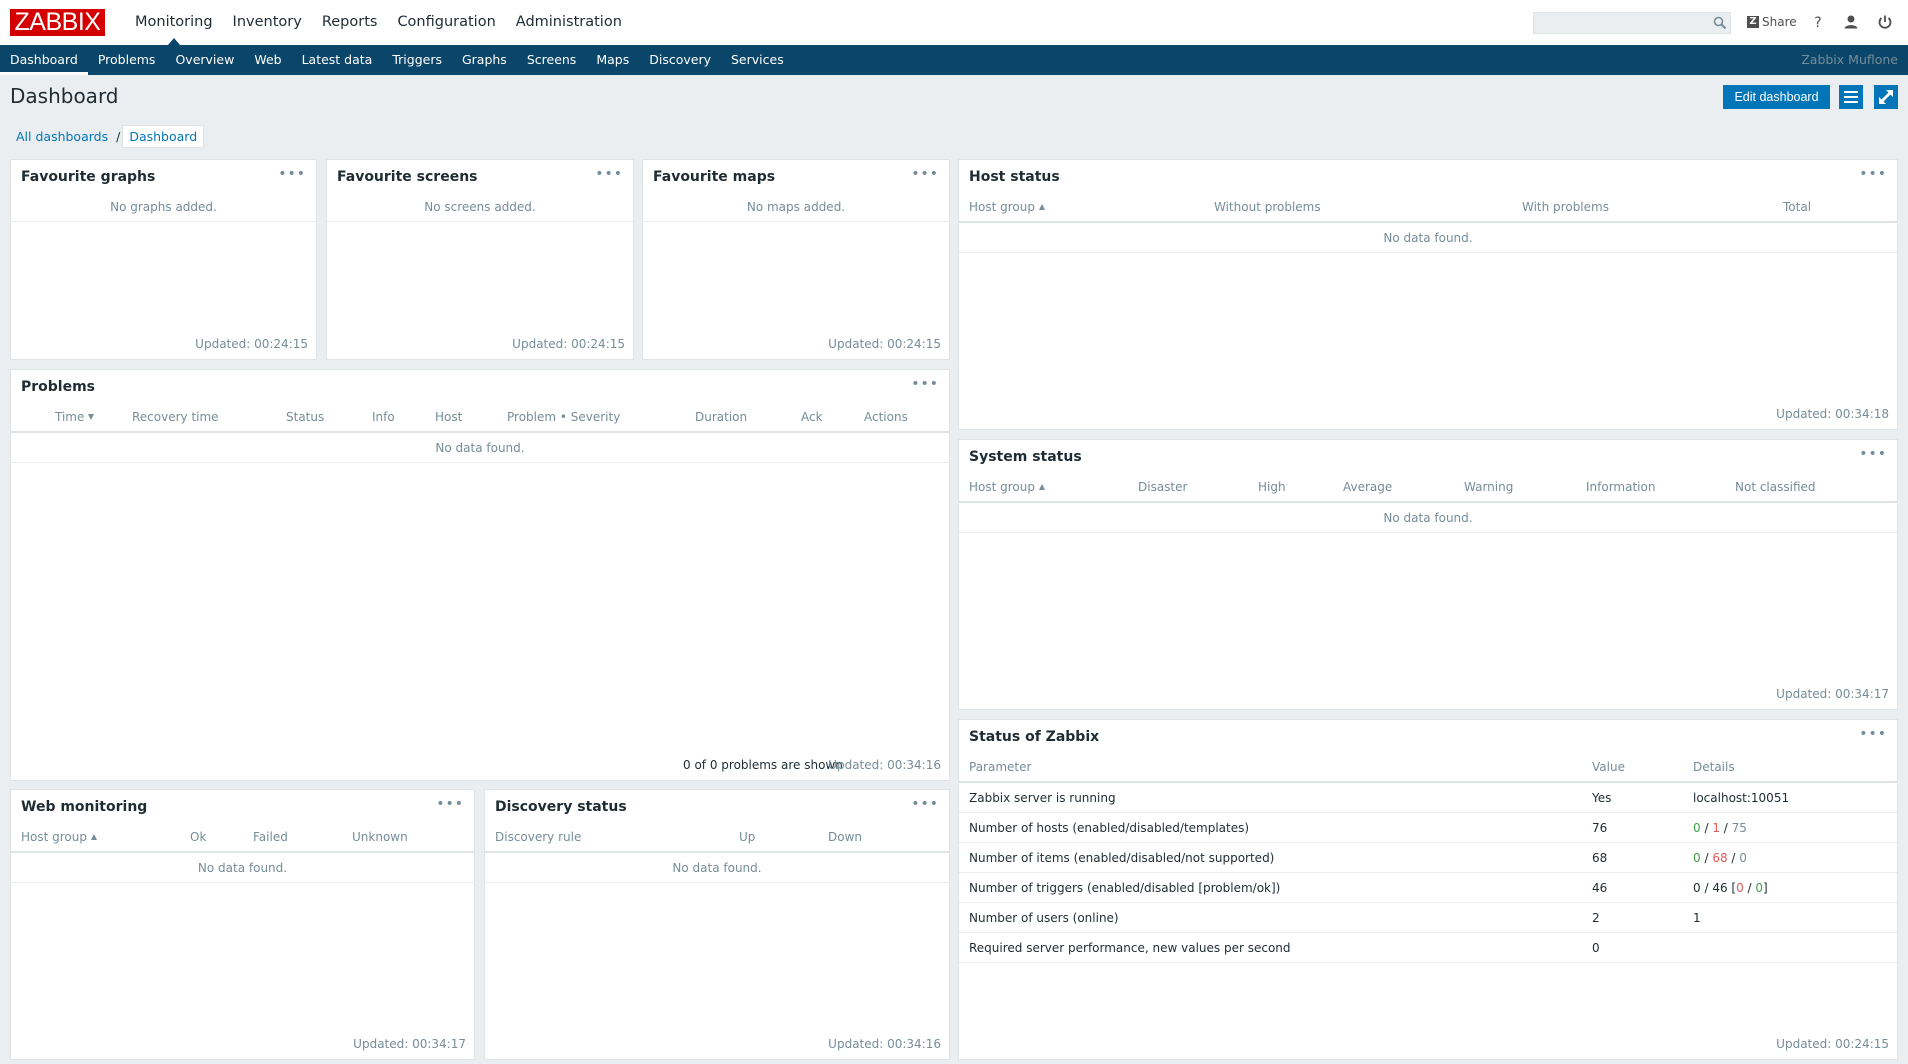  I want to click on column-header: Ok, so click(198, 837).